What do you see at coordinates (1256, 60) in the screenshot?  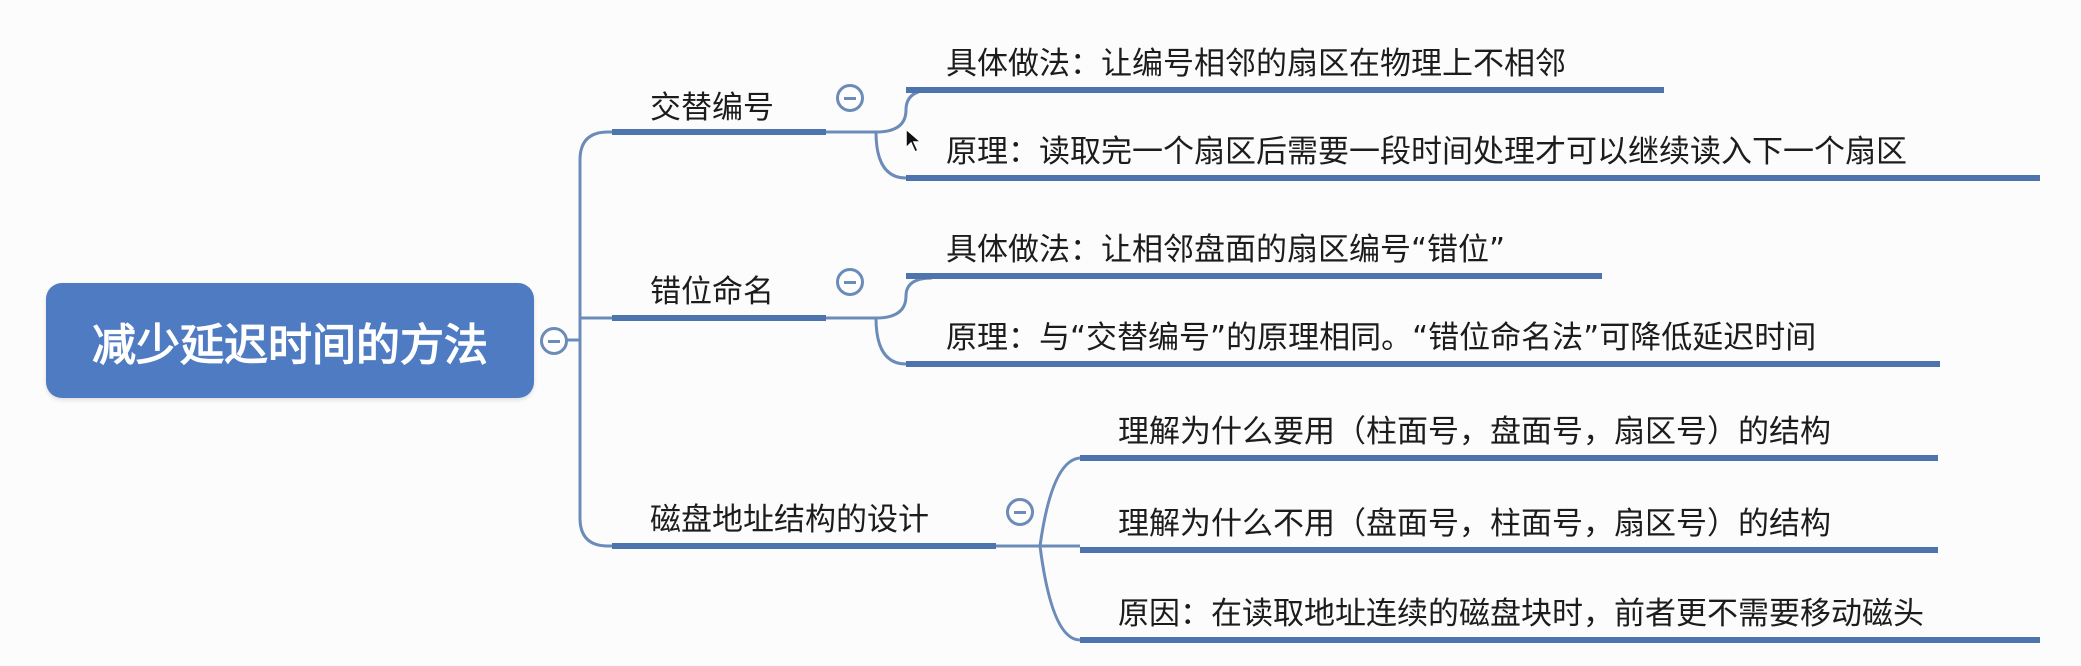 I see `leaf-label: 具体做法：让编号相邻的扇区在物理上不相邻` at bounding box center [1256, 60].